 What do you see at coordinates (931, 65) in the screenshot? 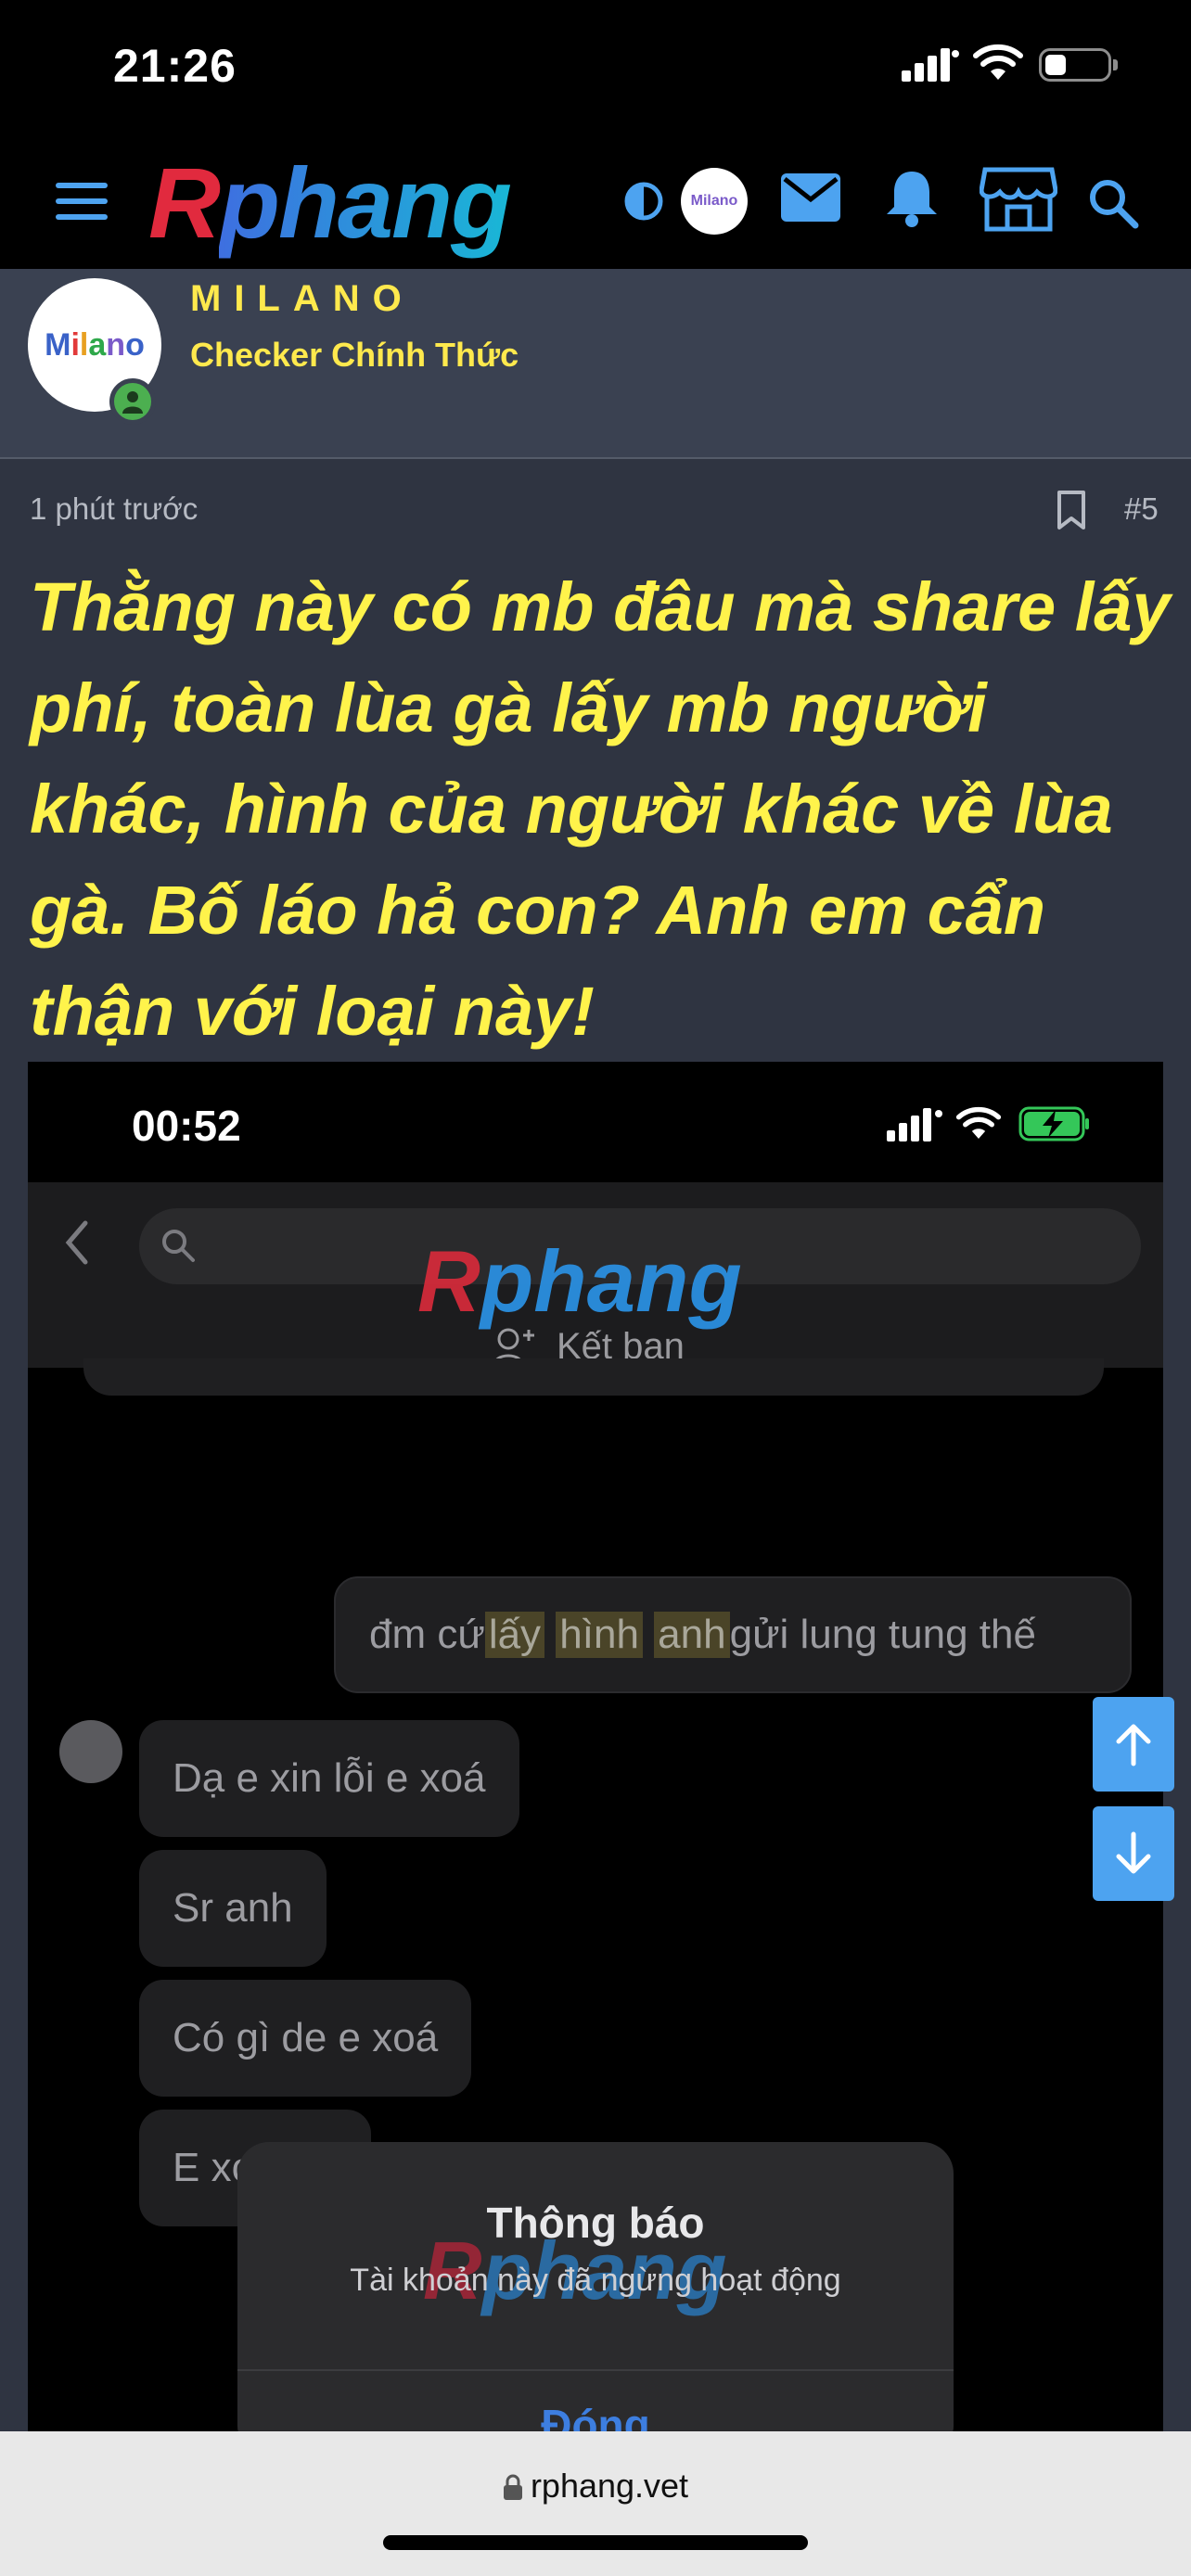
I see `cellular-signal-icon` at bounding box center [931, 65].